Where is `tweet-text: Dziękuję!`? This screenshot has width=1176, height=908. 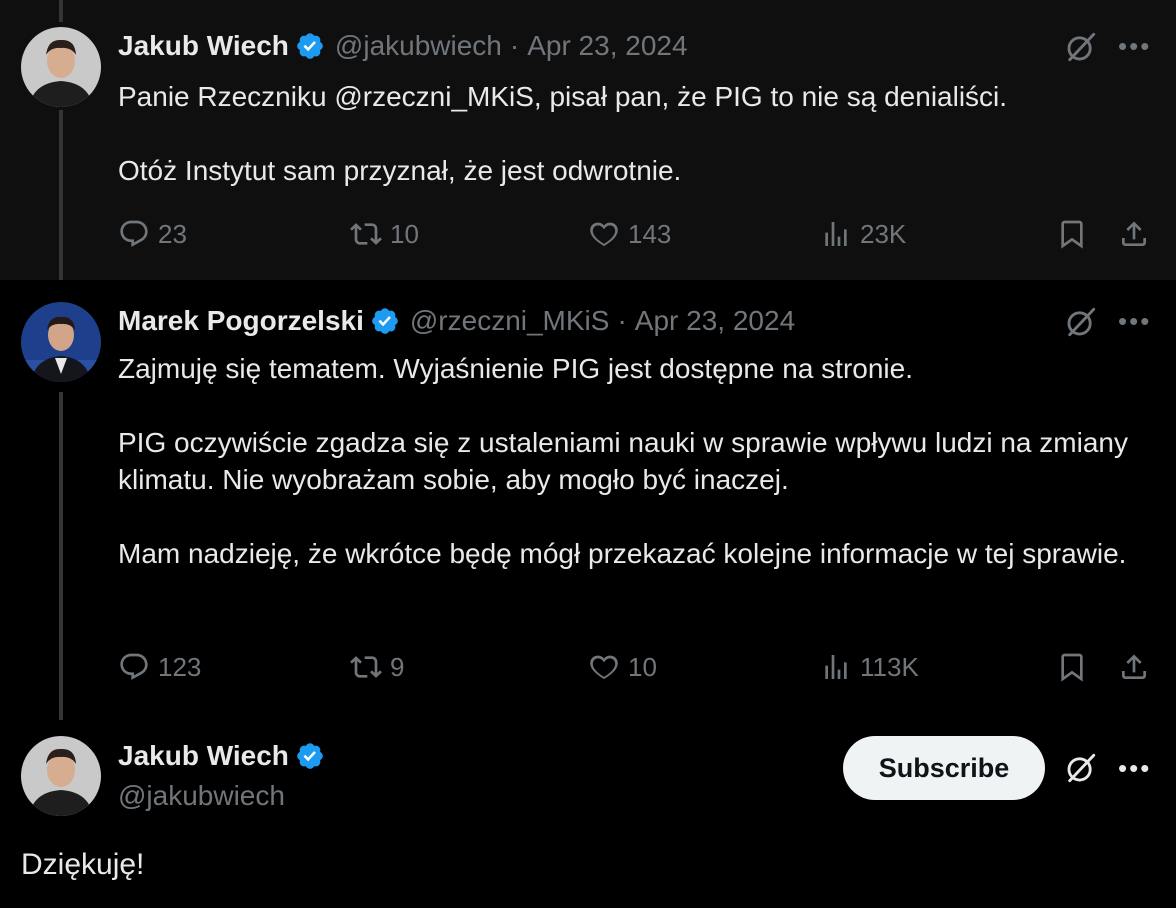
tweet-text: Dziękuję! is located at coordinates (83, 864).